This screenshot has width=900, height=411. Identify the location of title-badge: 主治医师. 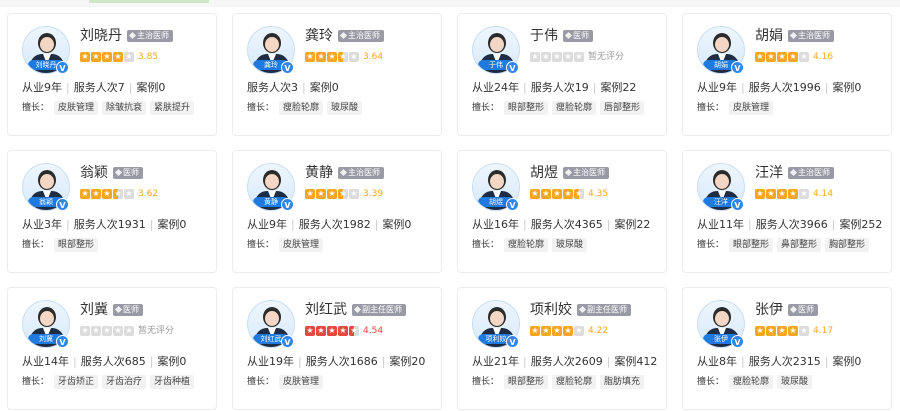
(811, 36).